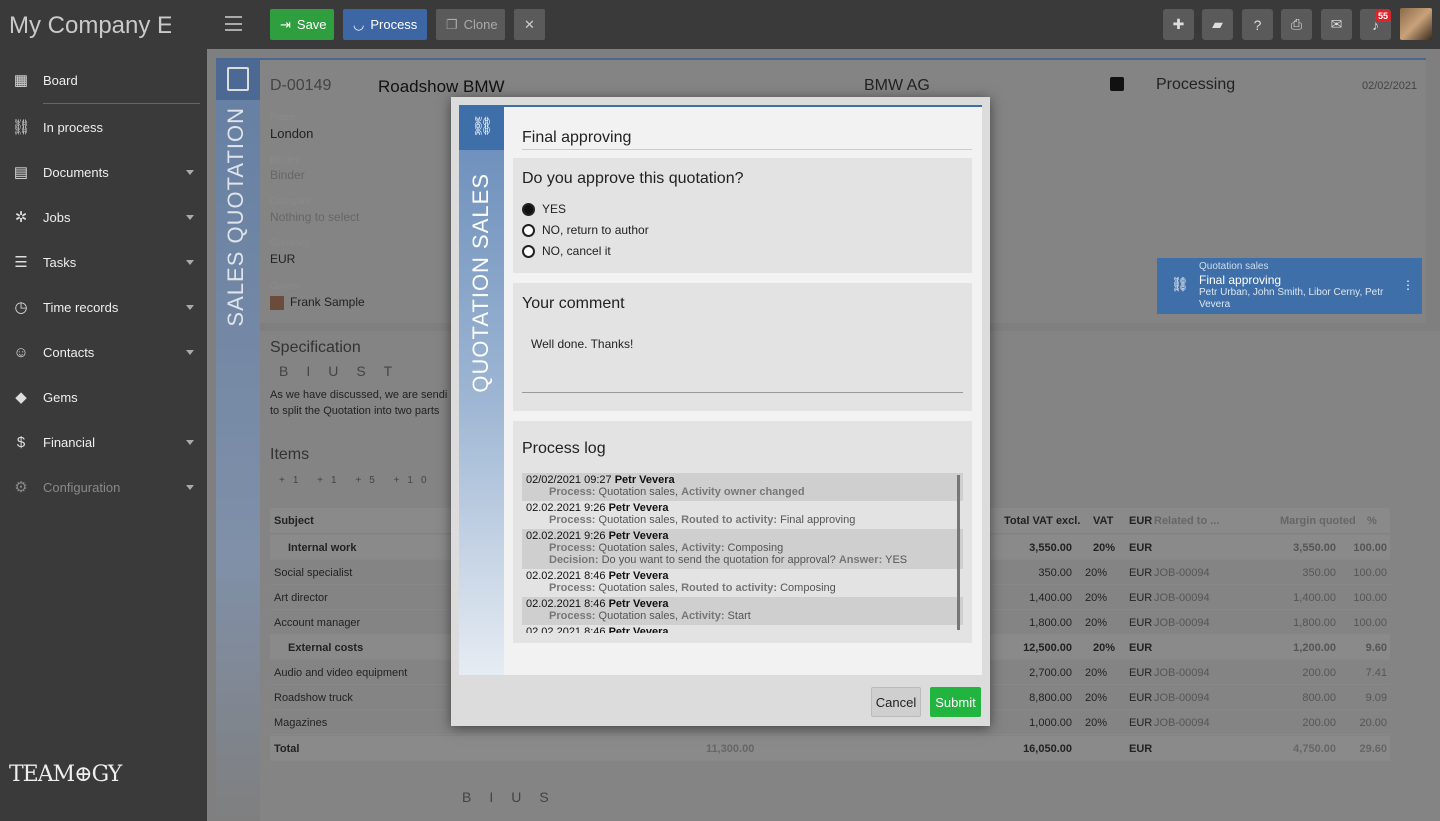 The image size is (1440, 821). Describe the element at coordinates (282, 259) in the screenshot. I see `currency-select: EUR` at that location.